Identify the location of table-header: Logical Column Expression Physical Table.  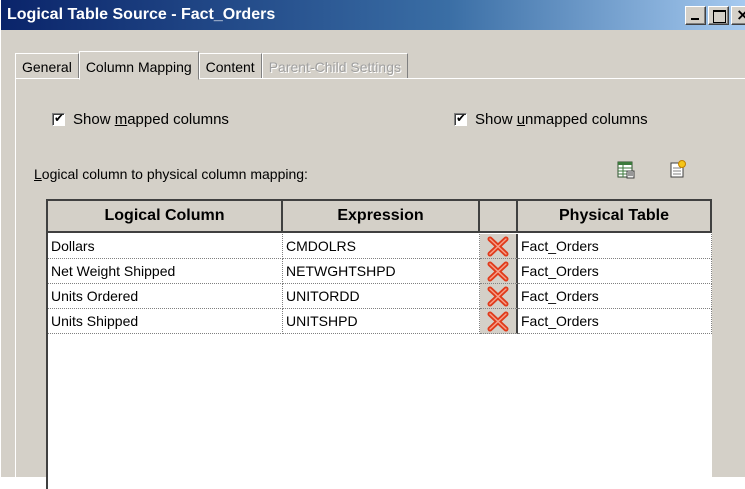
(380, 217).